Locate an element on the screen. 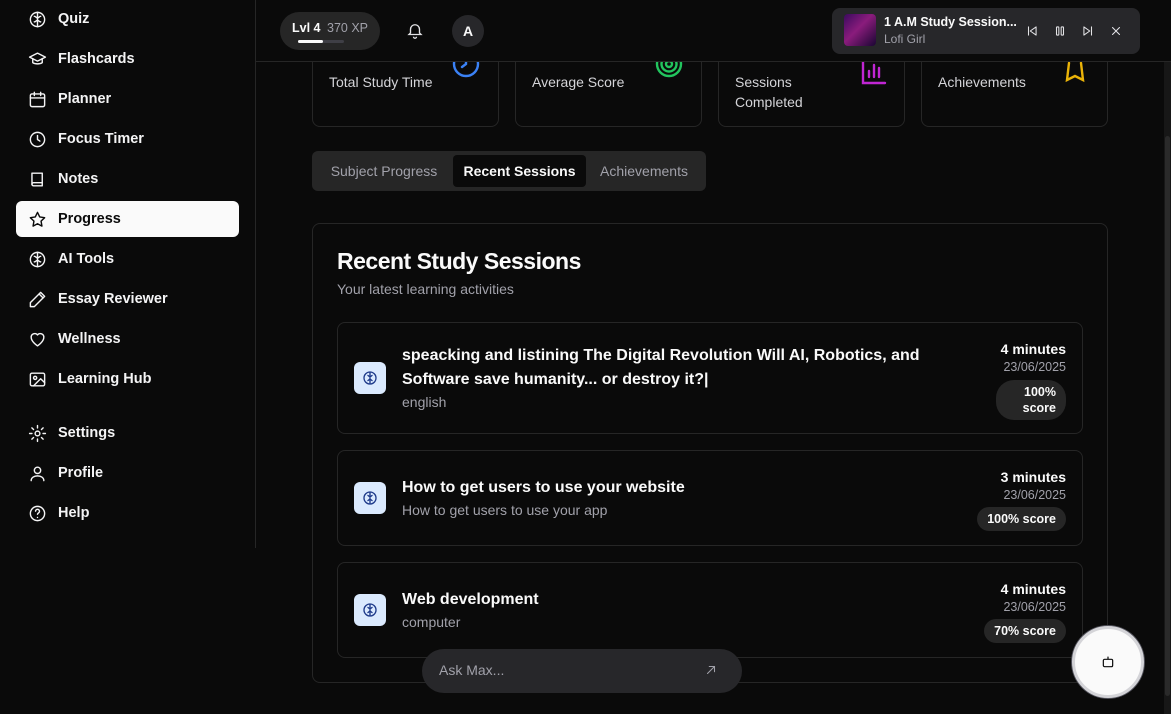  graduation-cap-icon is located at coordinates (37, 59).